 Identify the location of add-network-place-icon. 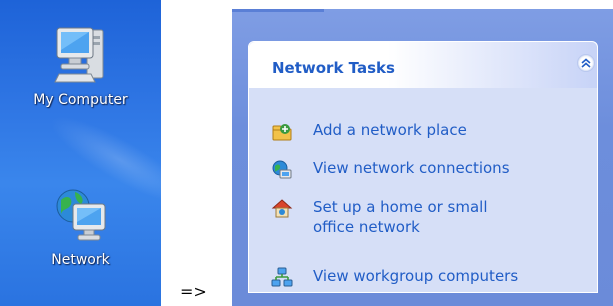
(282, 132).